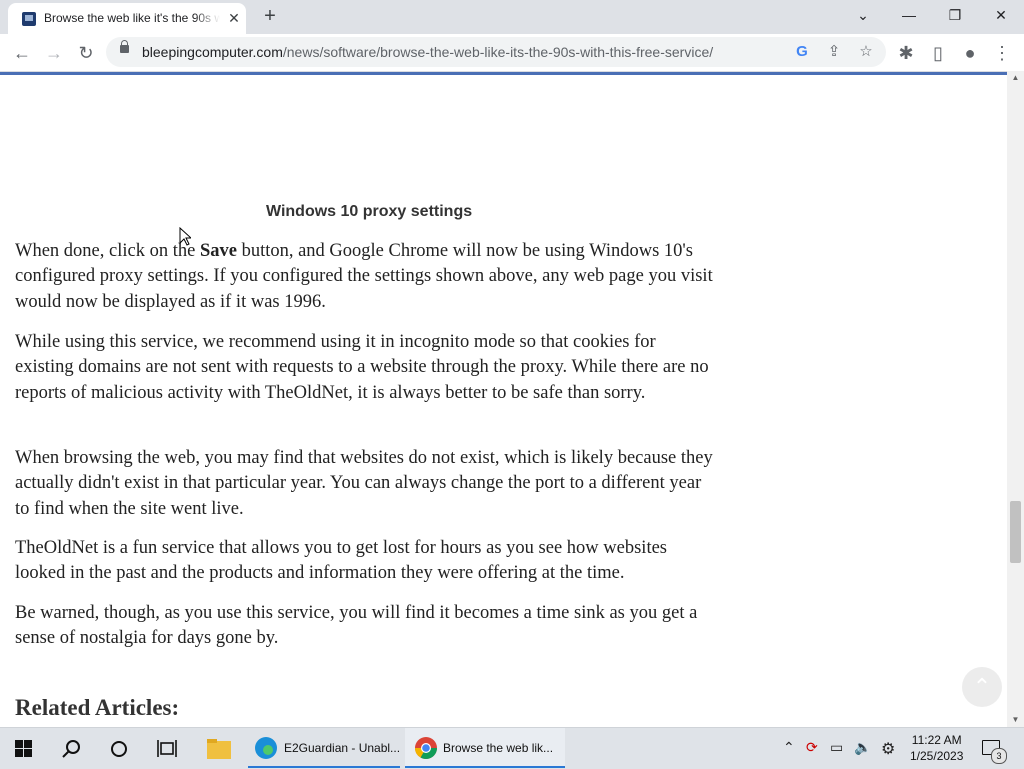 This screenshot has width=1024, height=769. Describe the element at coordinates (789, 747) in the screenshot. I see `show-hidden-icons-chevron-icon: ⌃` at that location.